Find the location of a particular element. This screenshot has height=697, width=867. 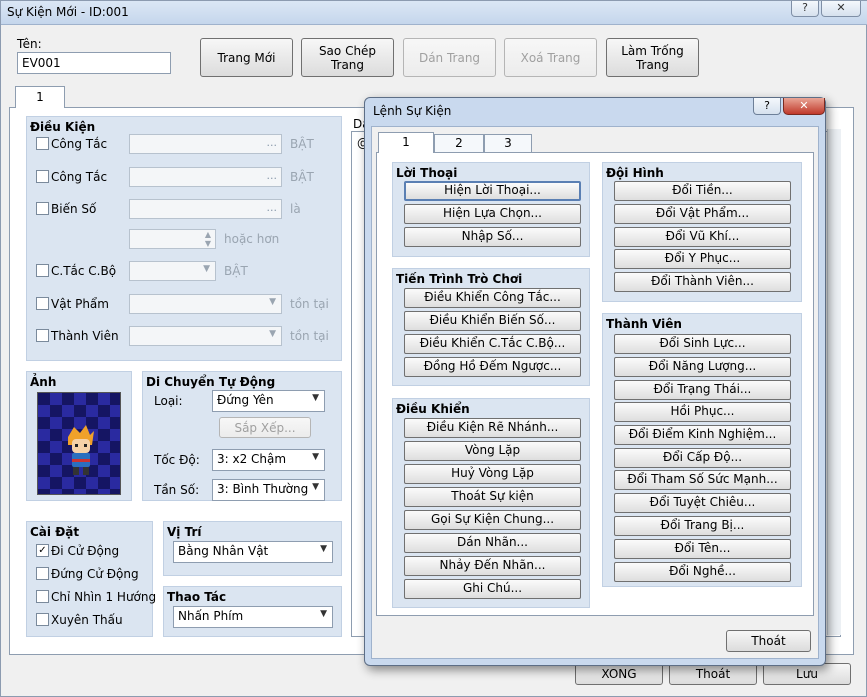

actor-label: Thành Viên is located at coordinates (85, 336).